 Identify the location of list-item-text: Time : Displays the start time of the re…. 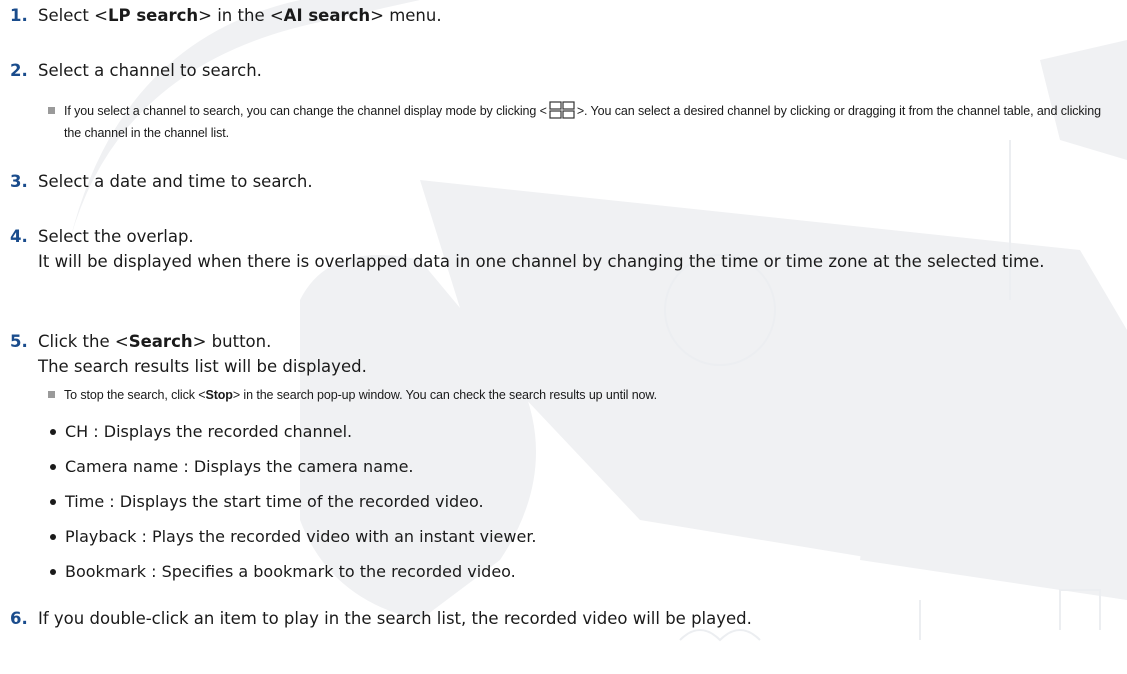
(274, 501).